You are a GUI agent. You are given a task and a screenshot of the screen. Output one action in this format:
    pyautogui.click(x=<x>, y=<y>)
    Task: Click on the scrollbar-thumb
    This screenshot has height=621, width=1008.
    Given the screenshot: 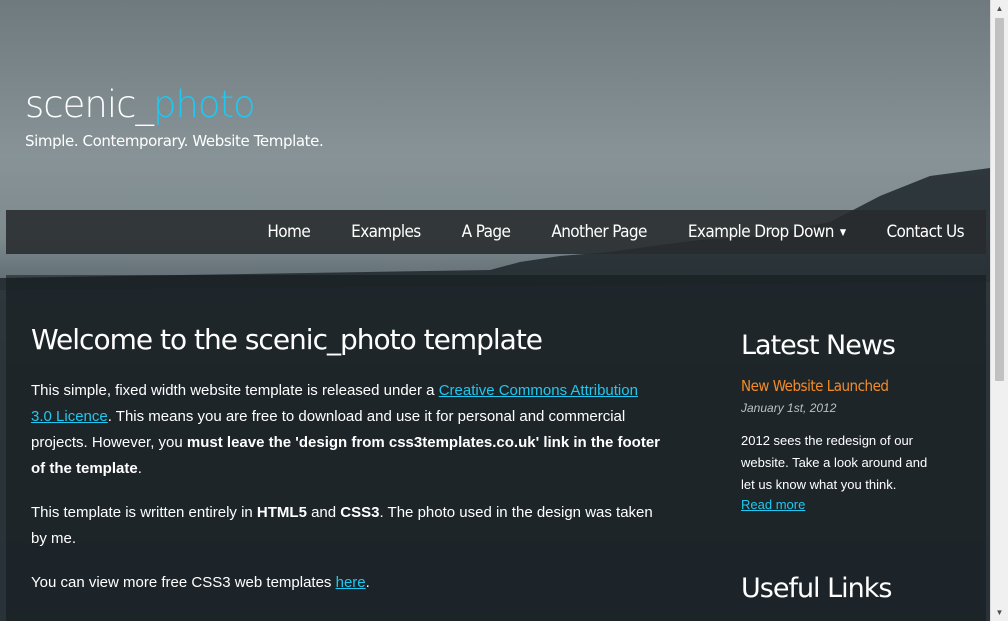 What is the action you would take?
    pyautogui.click(x=999, y=199)
    